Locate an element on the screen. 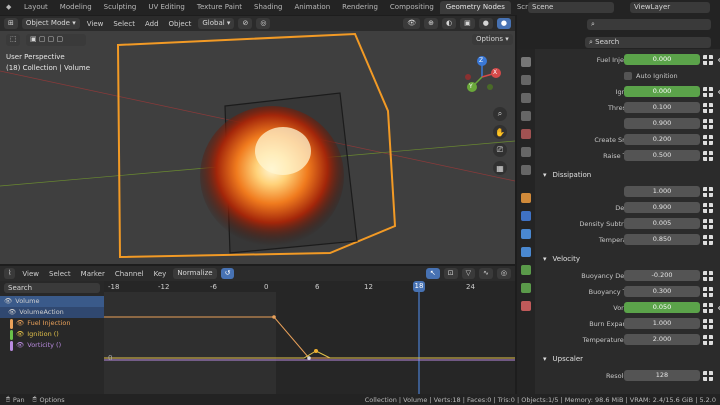  proportional-edit-icon: ◎ is located at coordinates (503, 273).